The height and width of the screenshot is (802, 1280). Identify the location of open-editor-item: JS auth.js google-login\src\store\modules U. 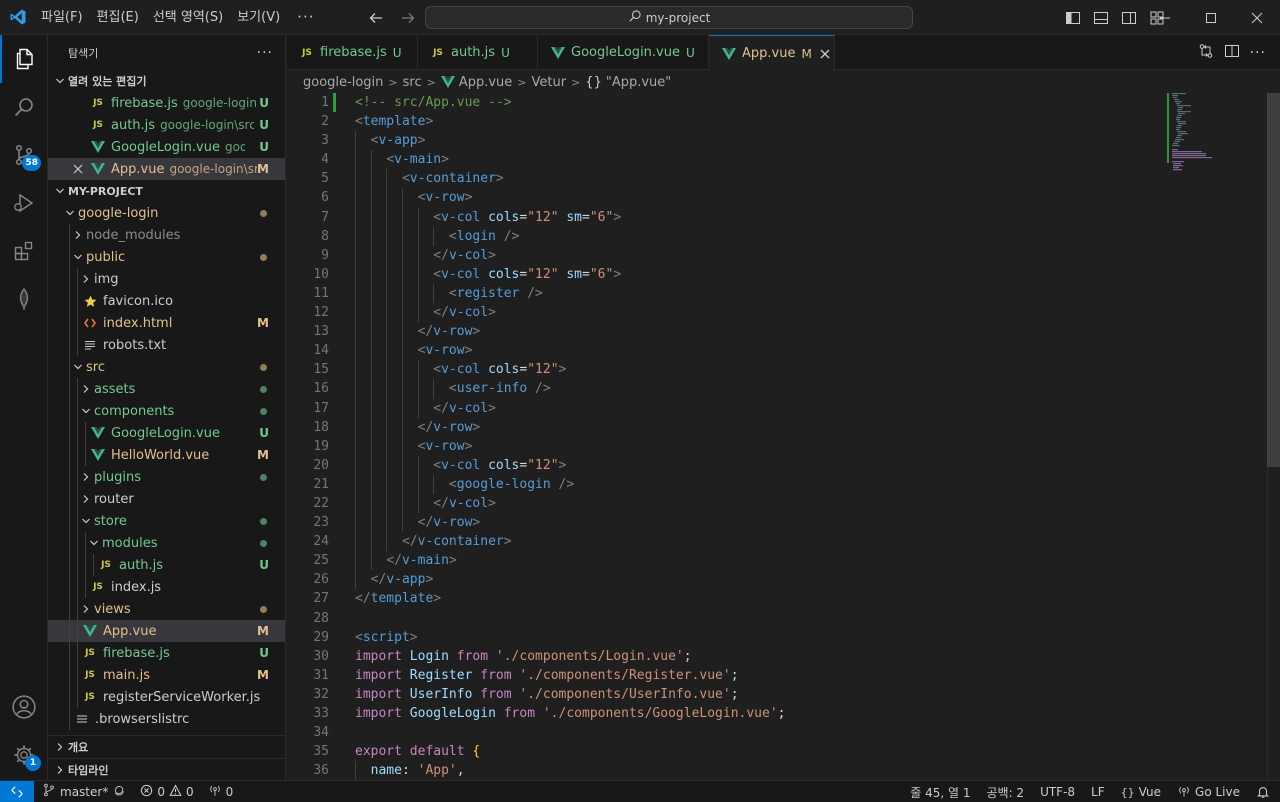
(166, 125).